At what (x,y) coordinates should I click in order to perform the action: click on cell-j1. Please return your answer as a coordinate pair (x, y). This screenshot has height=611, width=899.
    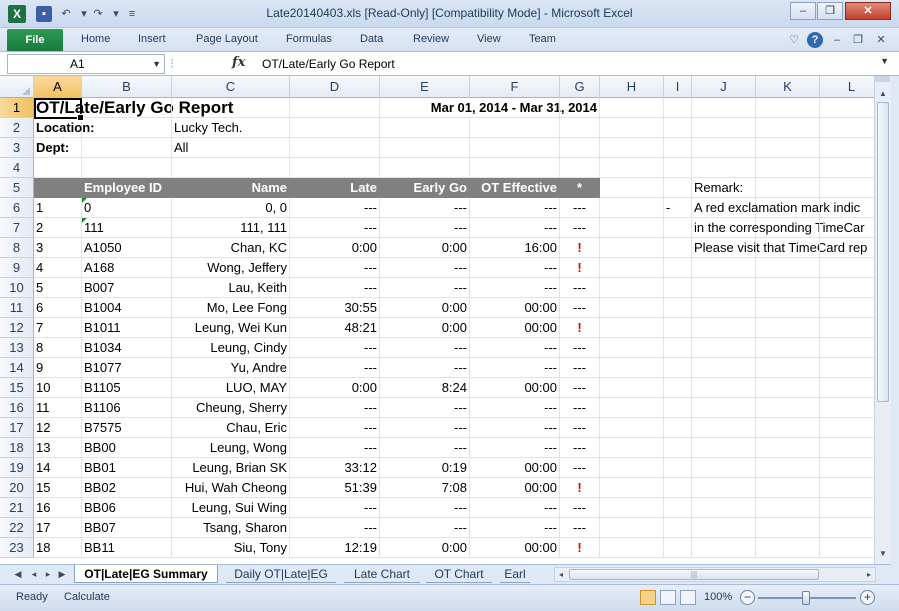
    Looking at the image, I should click on (724, 108).